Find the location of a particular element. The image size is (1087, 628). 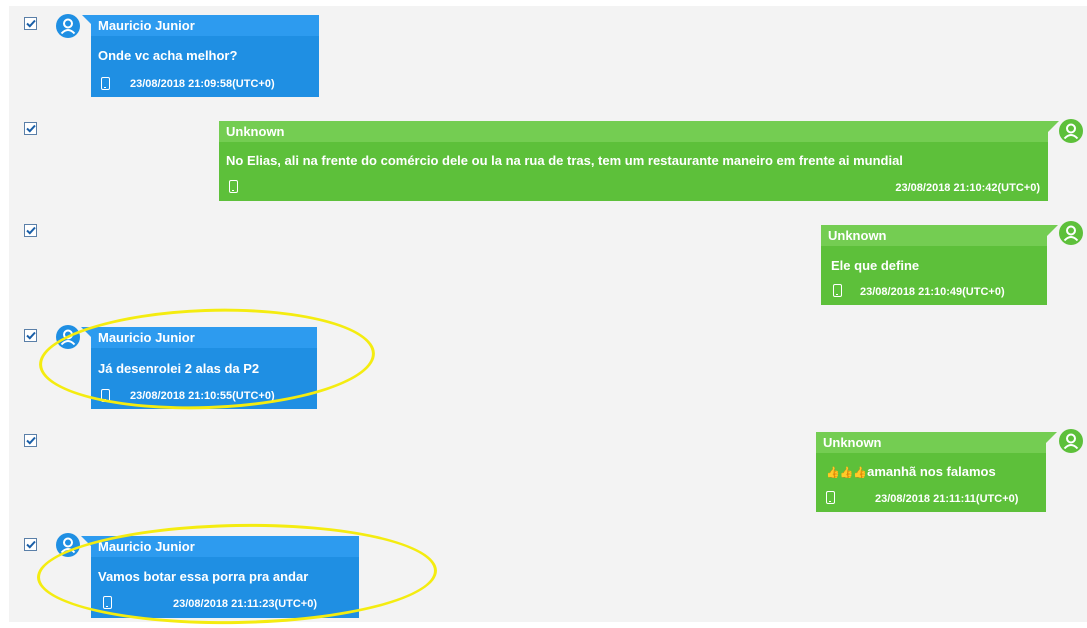

message-text: Vamos botar essa porra pra andar is located at coordinates (203, 576).